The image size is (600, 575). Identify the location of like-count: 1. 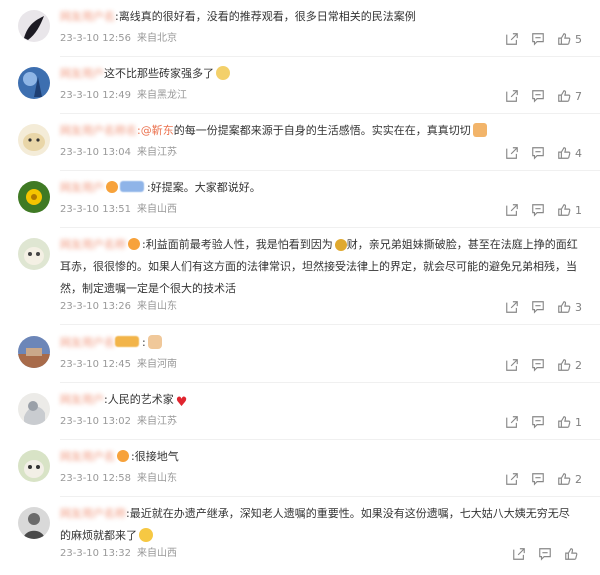
(578, 210).